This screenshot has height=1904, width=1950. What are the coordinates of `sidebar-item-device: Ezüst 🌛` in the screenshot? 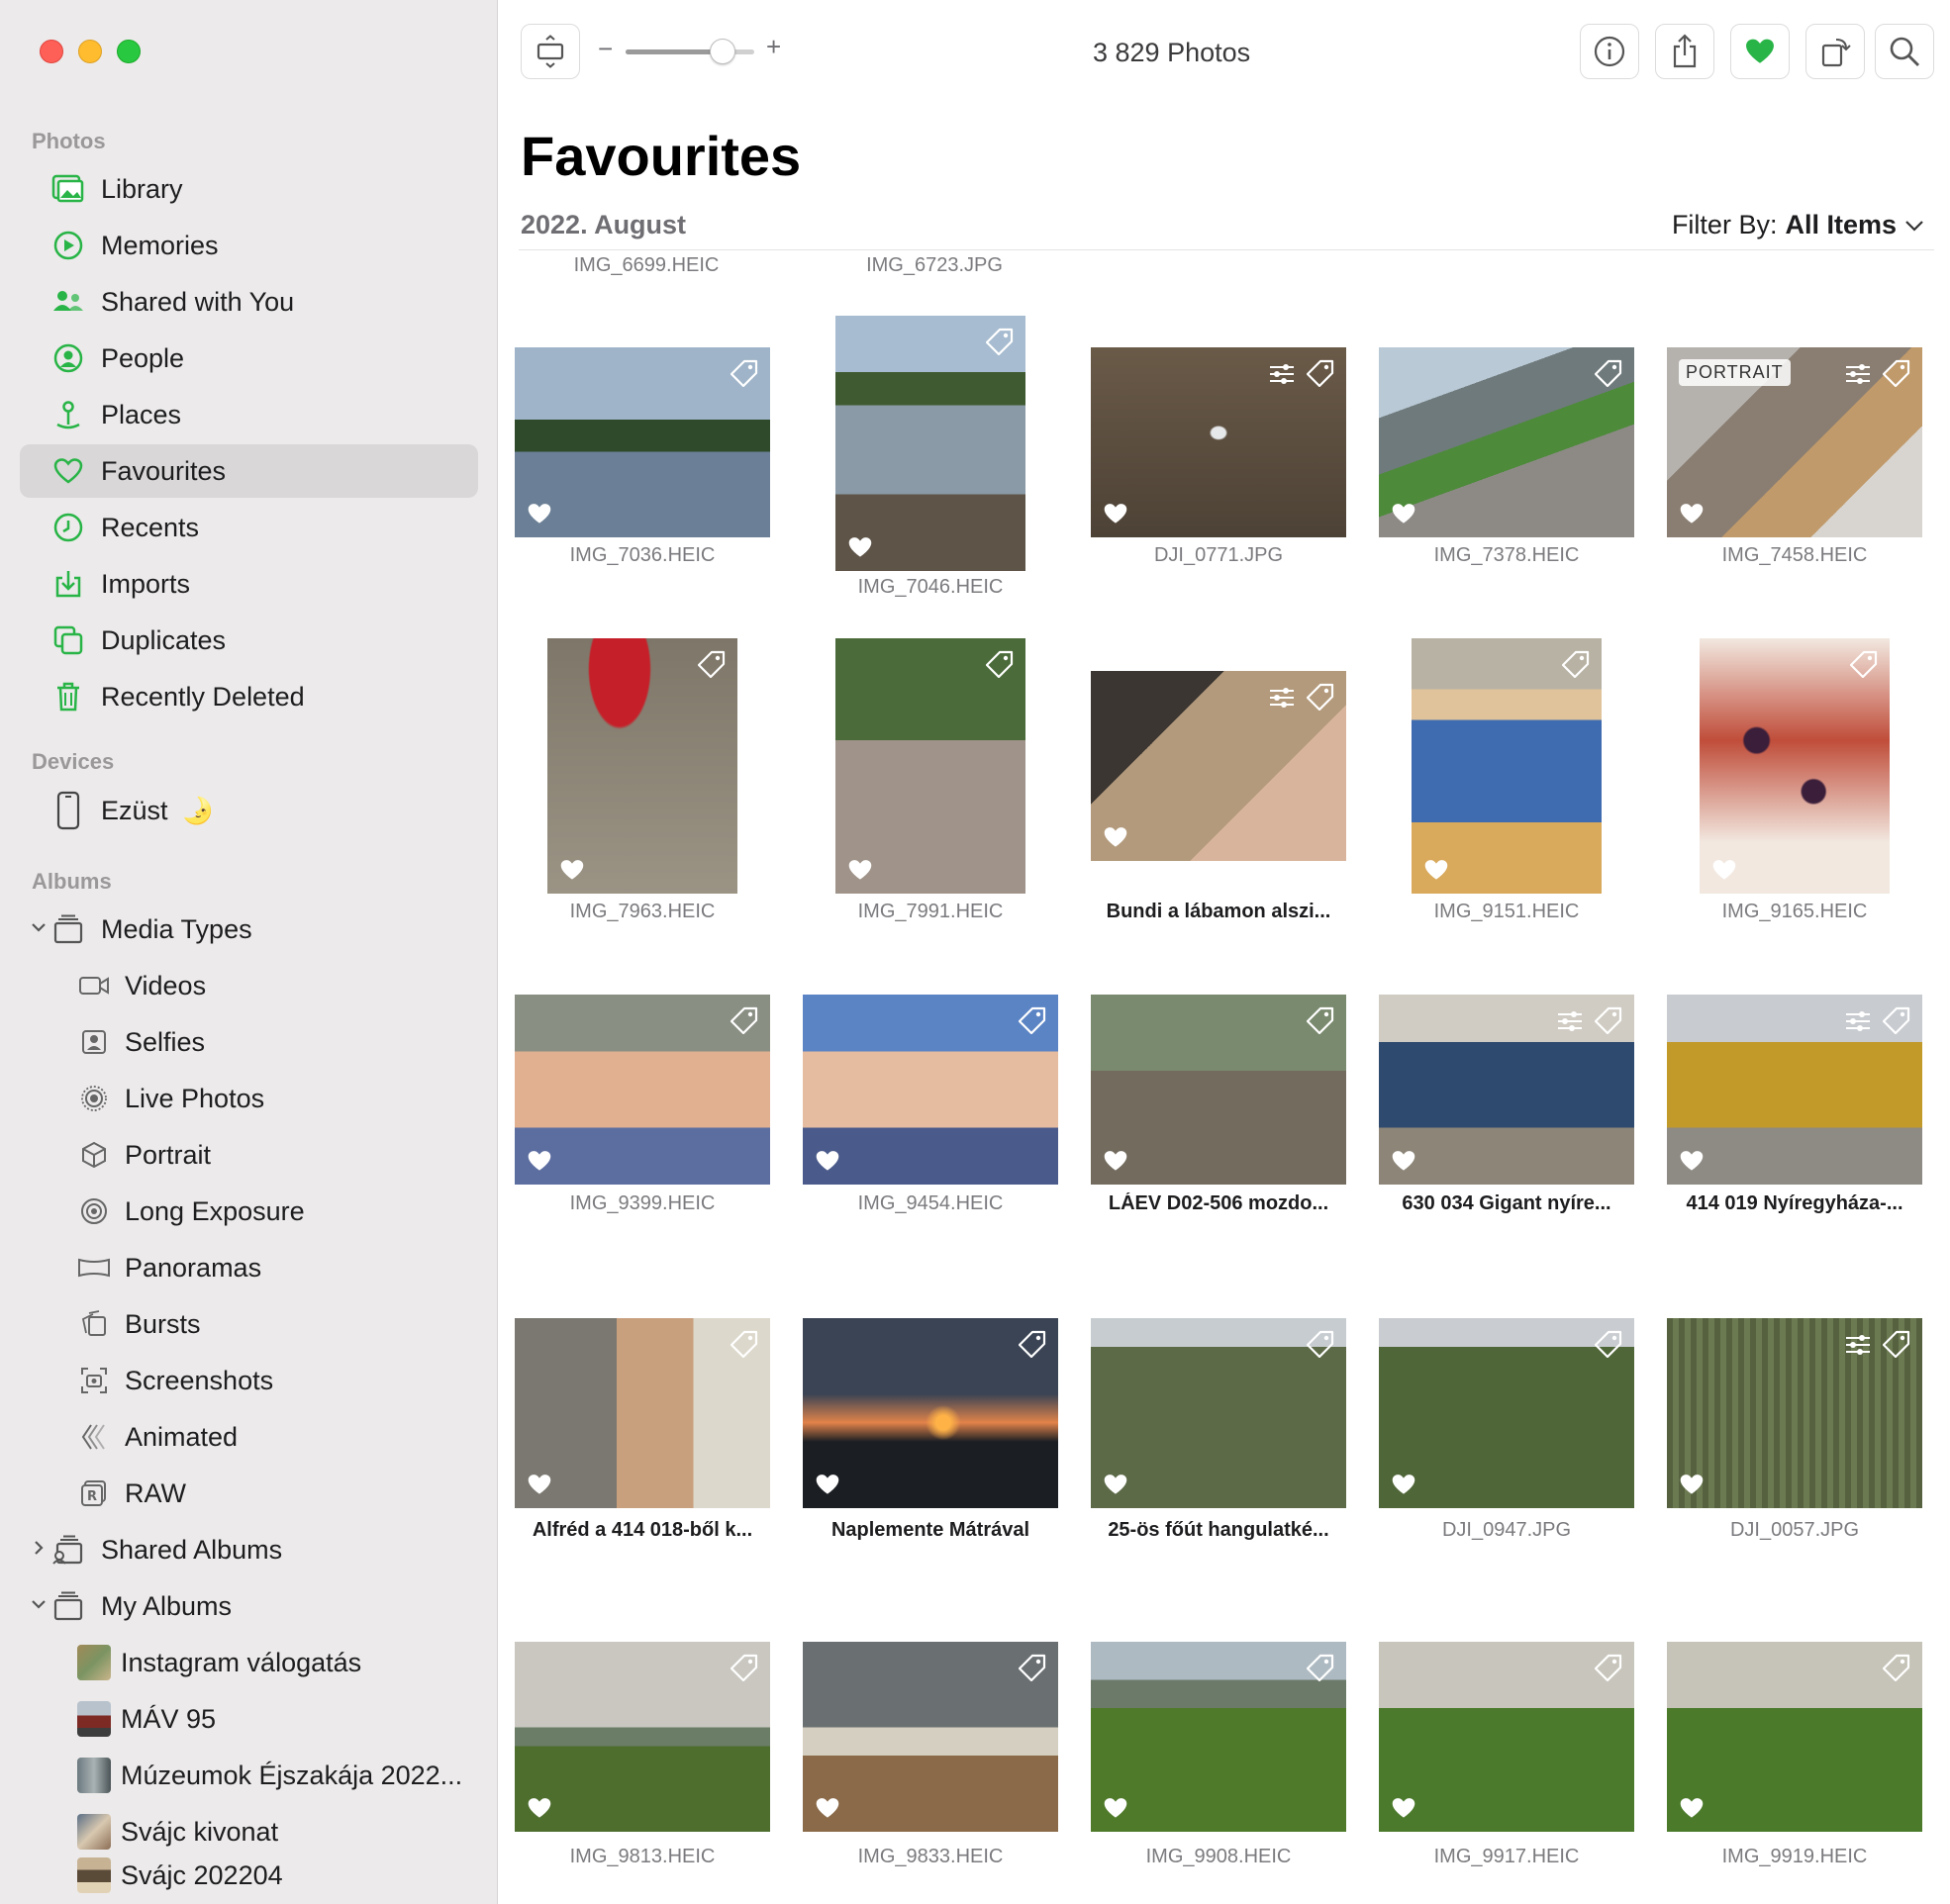 It's located at (249, 810).